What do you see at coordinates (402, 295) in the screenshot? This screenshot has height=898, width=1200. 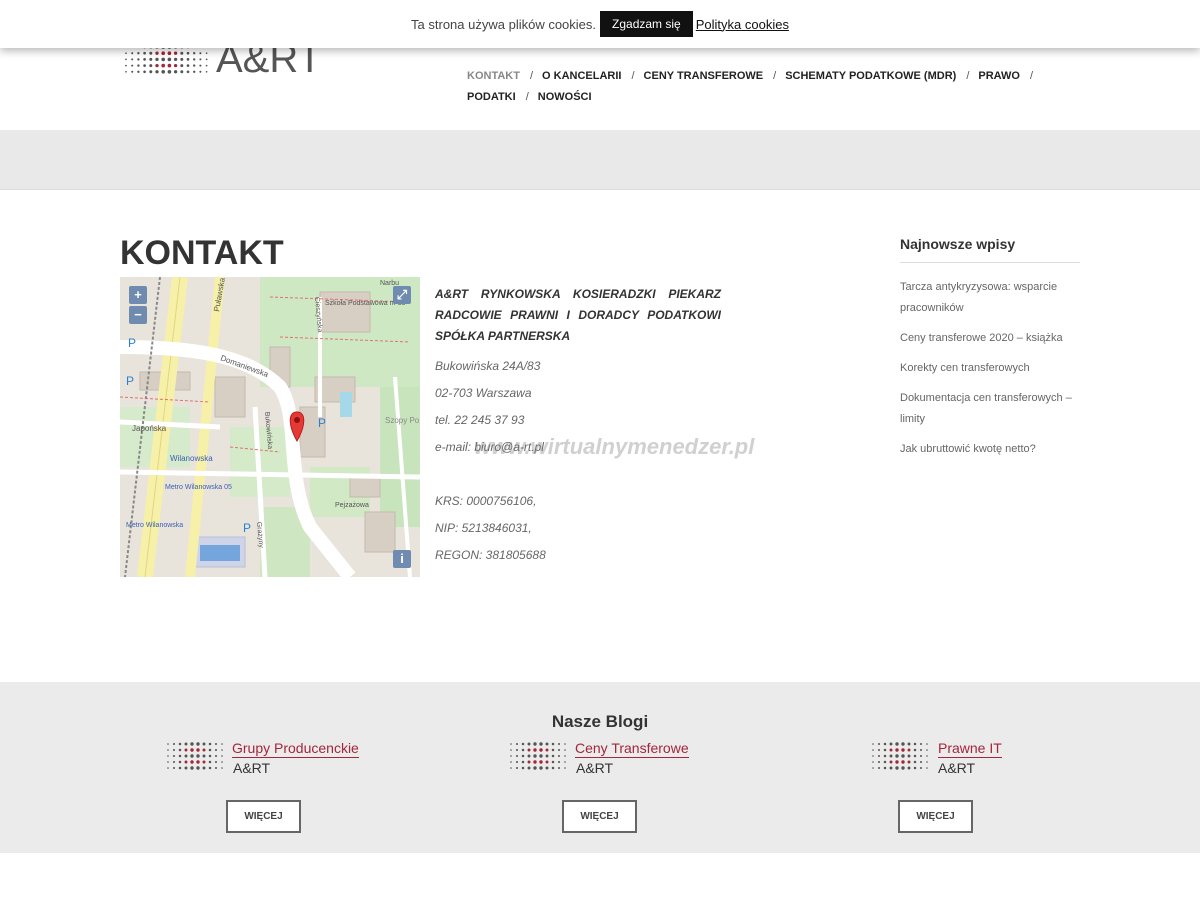 I see `fullscreen-icon: ⤢` at bounding box center [402, 295].